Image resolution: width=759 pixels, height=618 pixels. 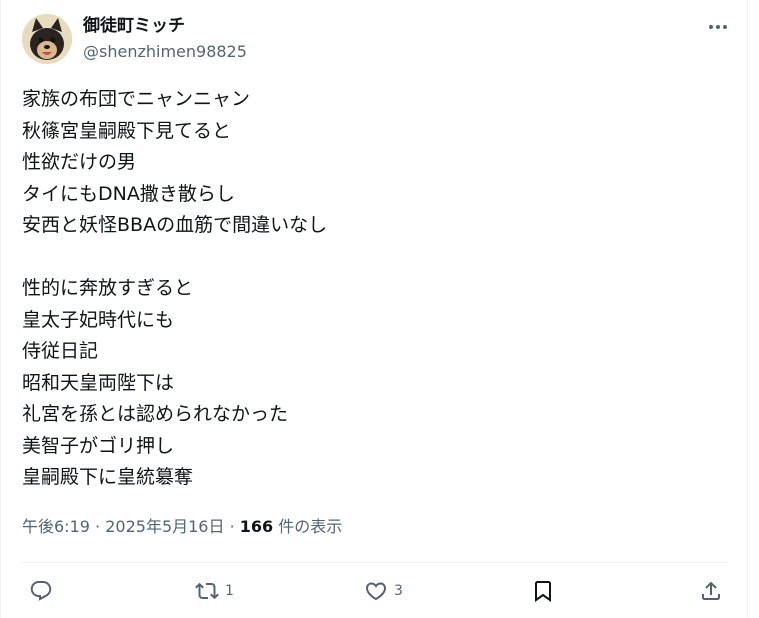 What do you see at coordinates (310, 526) in the screenshot?
I see `views-label: 件の表示` at bounding box center [310, 526].